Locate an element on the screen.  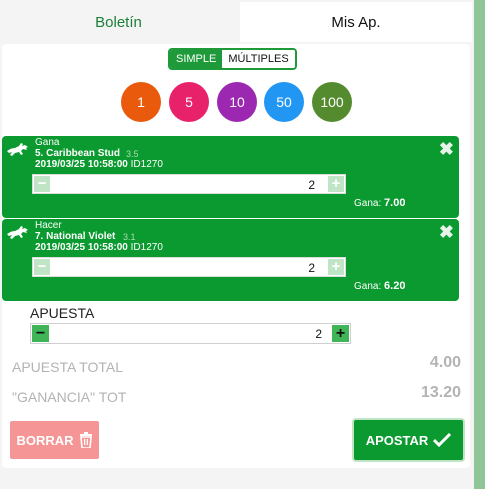
stake-label: APUESTA is located at coordinates (62, 313).